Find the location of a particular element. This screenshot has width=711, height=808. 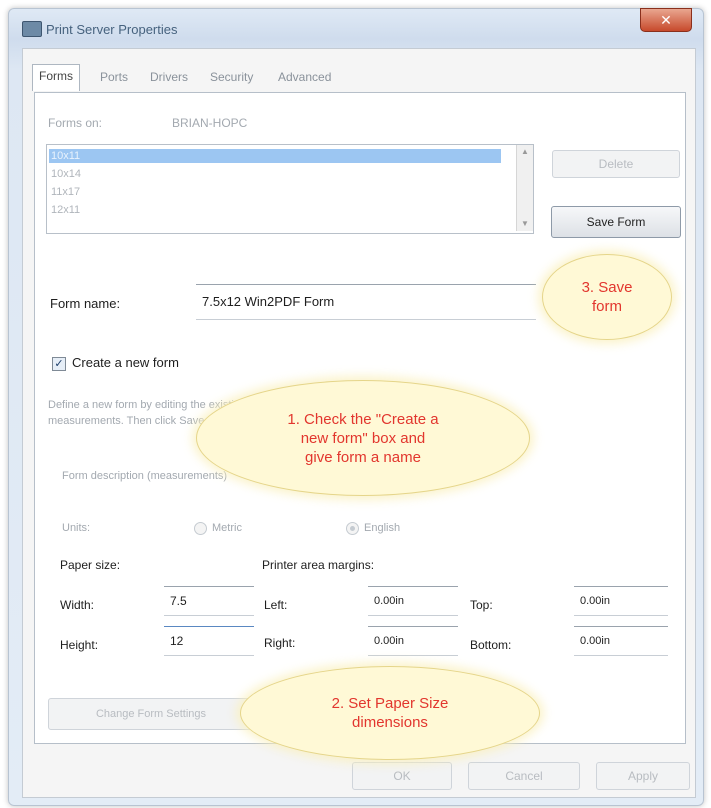

right-margin-input: 0.00in is located at coordinates (413, 641).